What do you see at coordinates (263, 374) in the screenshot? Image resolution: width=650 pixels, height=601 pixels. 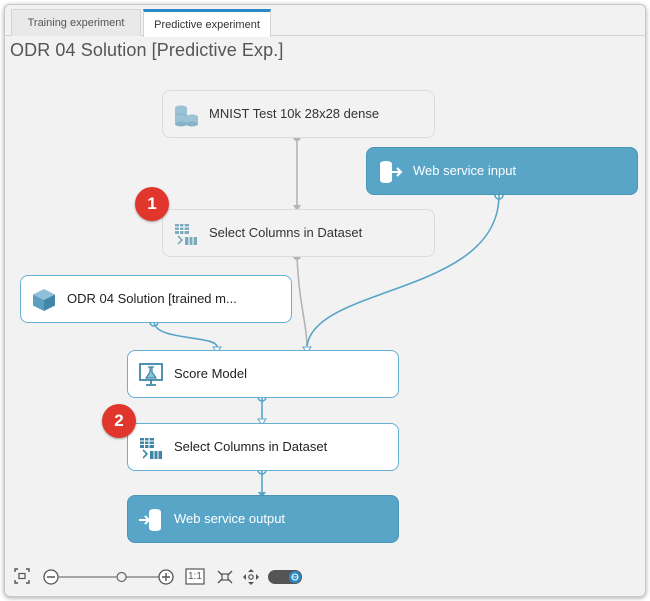 I see `module-score-model: Score Model` at bounding box center [263, 374].